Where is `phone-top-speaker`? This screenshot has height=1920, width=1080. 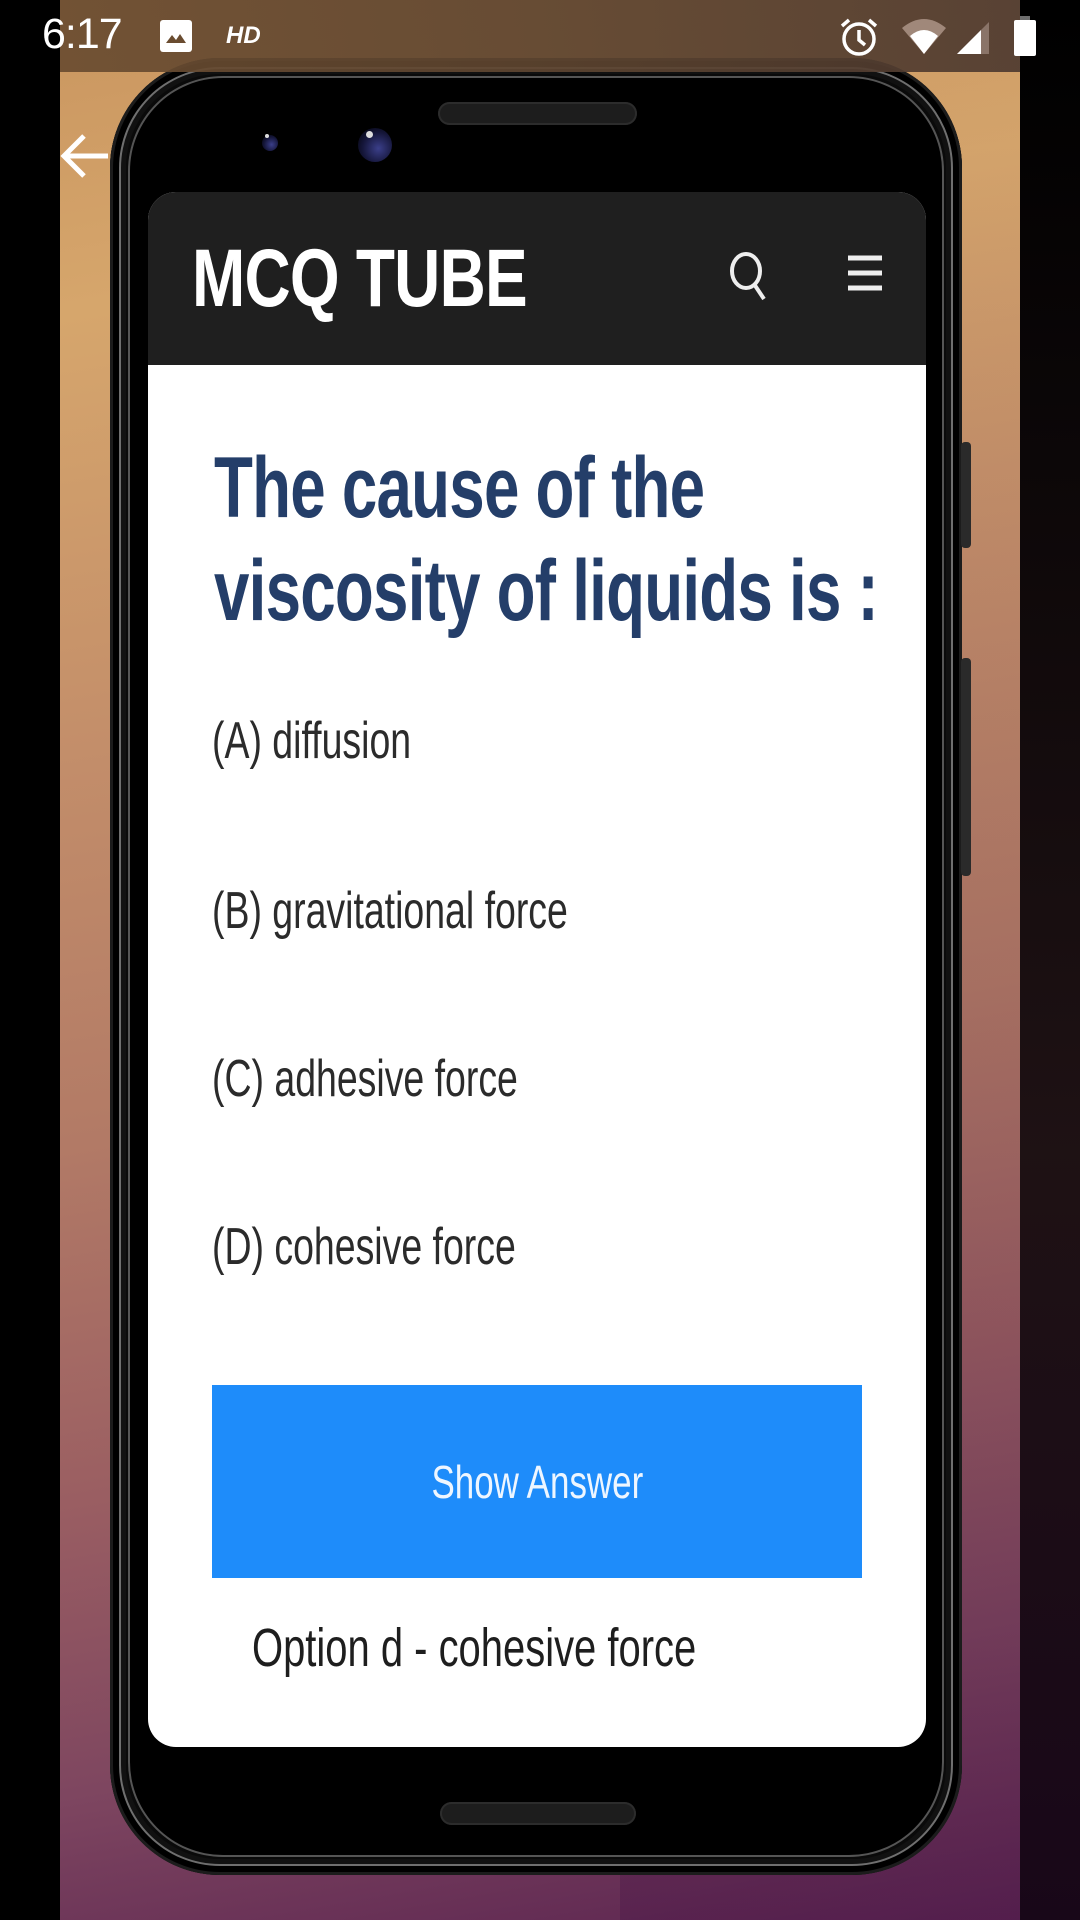
phone-top-speaker is located at coordinates (537, 113).